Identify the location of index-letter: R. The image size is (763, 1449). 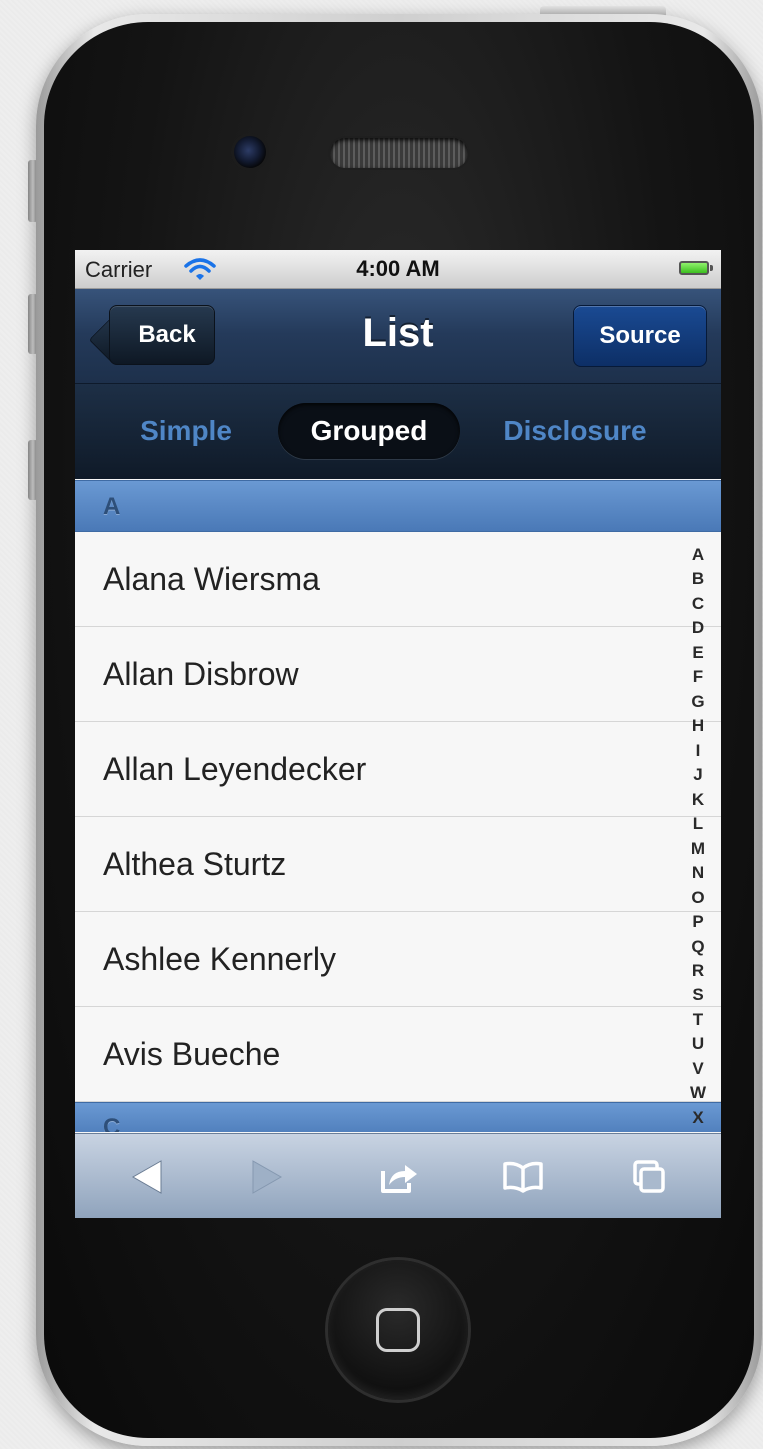
(698, 970).